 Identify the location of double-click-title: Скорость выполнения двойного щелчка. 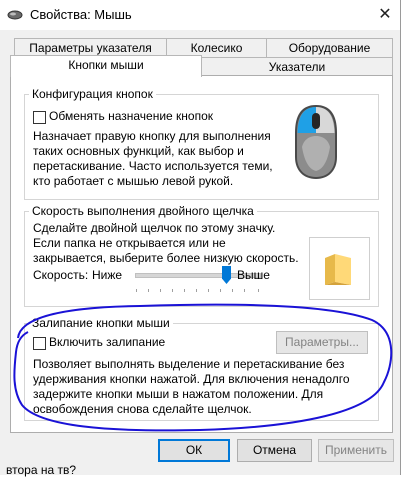
(143, 211).